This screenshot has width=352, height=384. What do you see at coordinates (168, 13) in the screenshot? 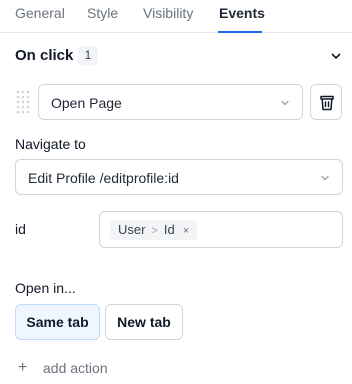
I see `tab-visibility: Visibility` at bounding box center [168, 13].